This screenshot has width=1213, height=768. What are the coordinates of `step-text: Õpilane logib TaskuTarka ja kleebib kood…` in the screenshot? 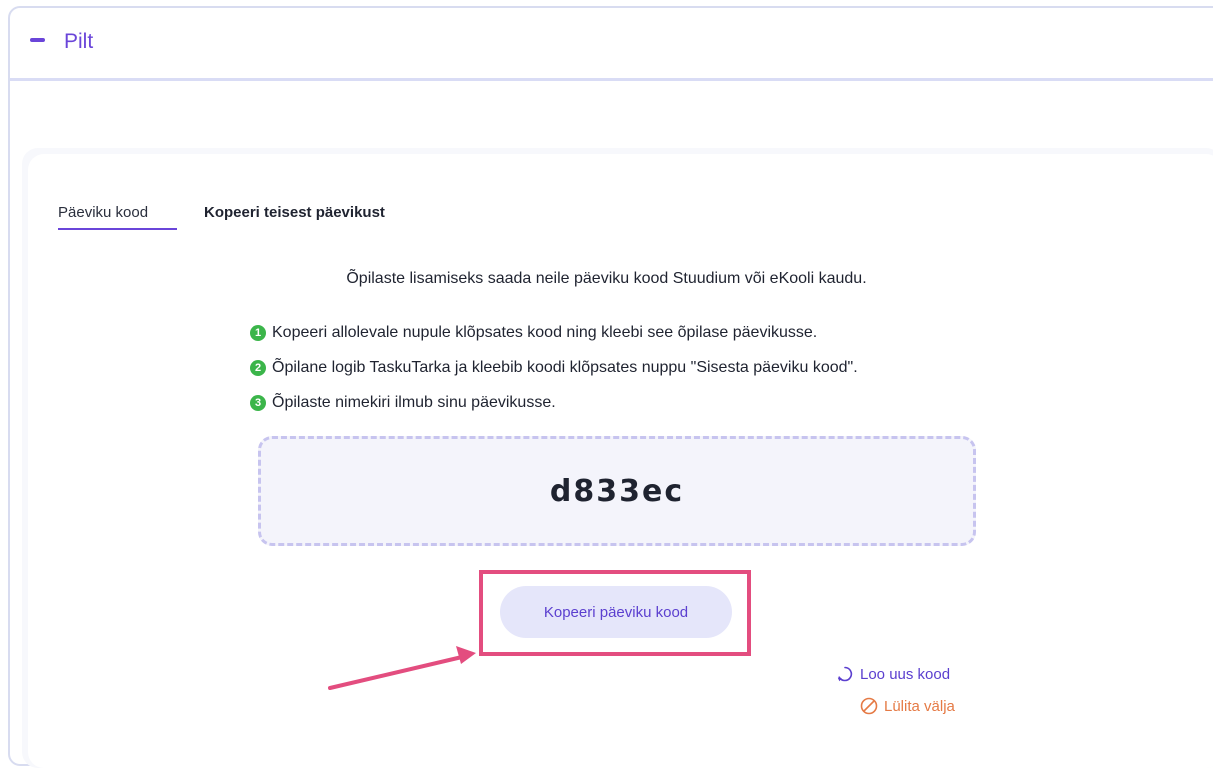 It's located at (565, 367).